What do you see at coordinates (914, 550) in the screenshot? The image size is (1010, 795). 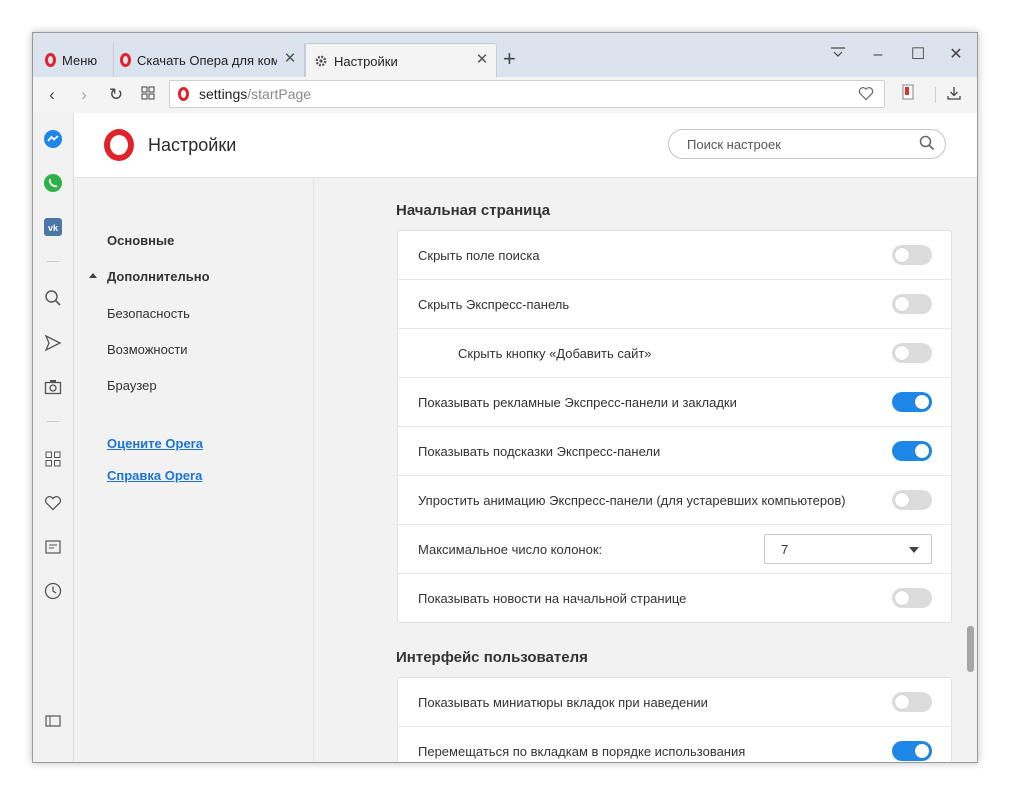 I see `dropdown-arrow-icon` at bounding box center [914, 550].